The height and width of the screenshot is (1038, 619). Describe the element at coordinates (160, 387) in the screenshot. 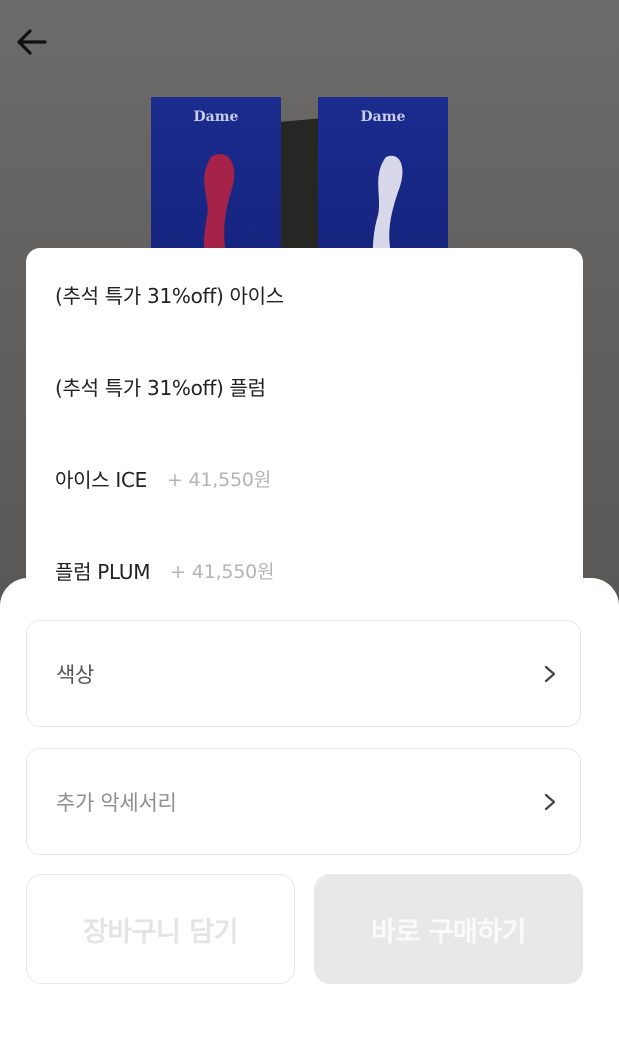

I see `option-label: (추석 특가 31%off) 플럼` at that location.